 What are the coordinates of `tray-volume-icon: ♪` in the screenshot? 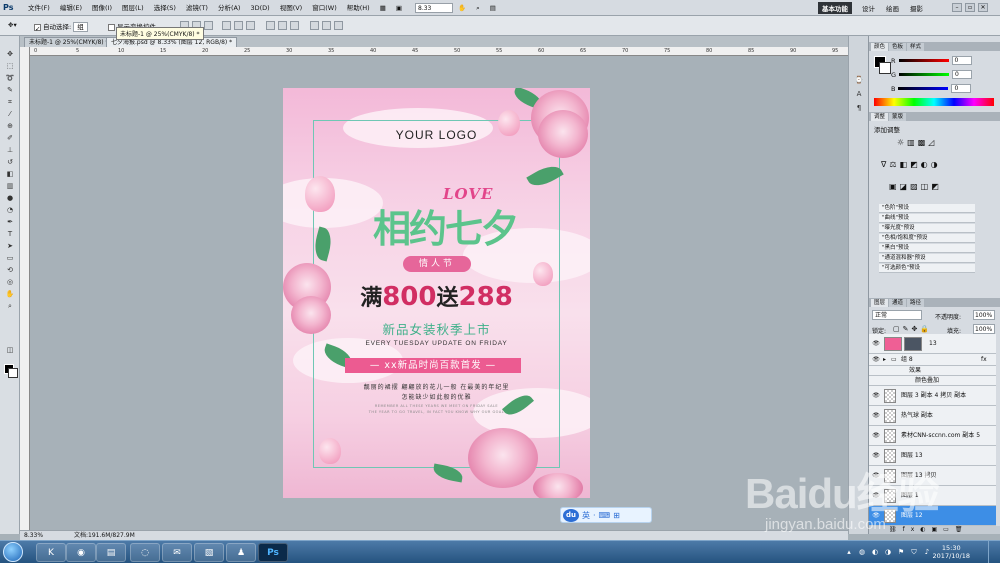 It's located at (927, 552).